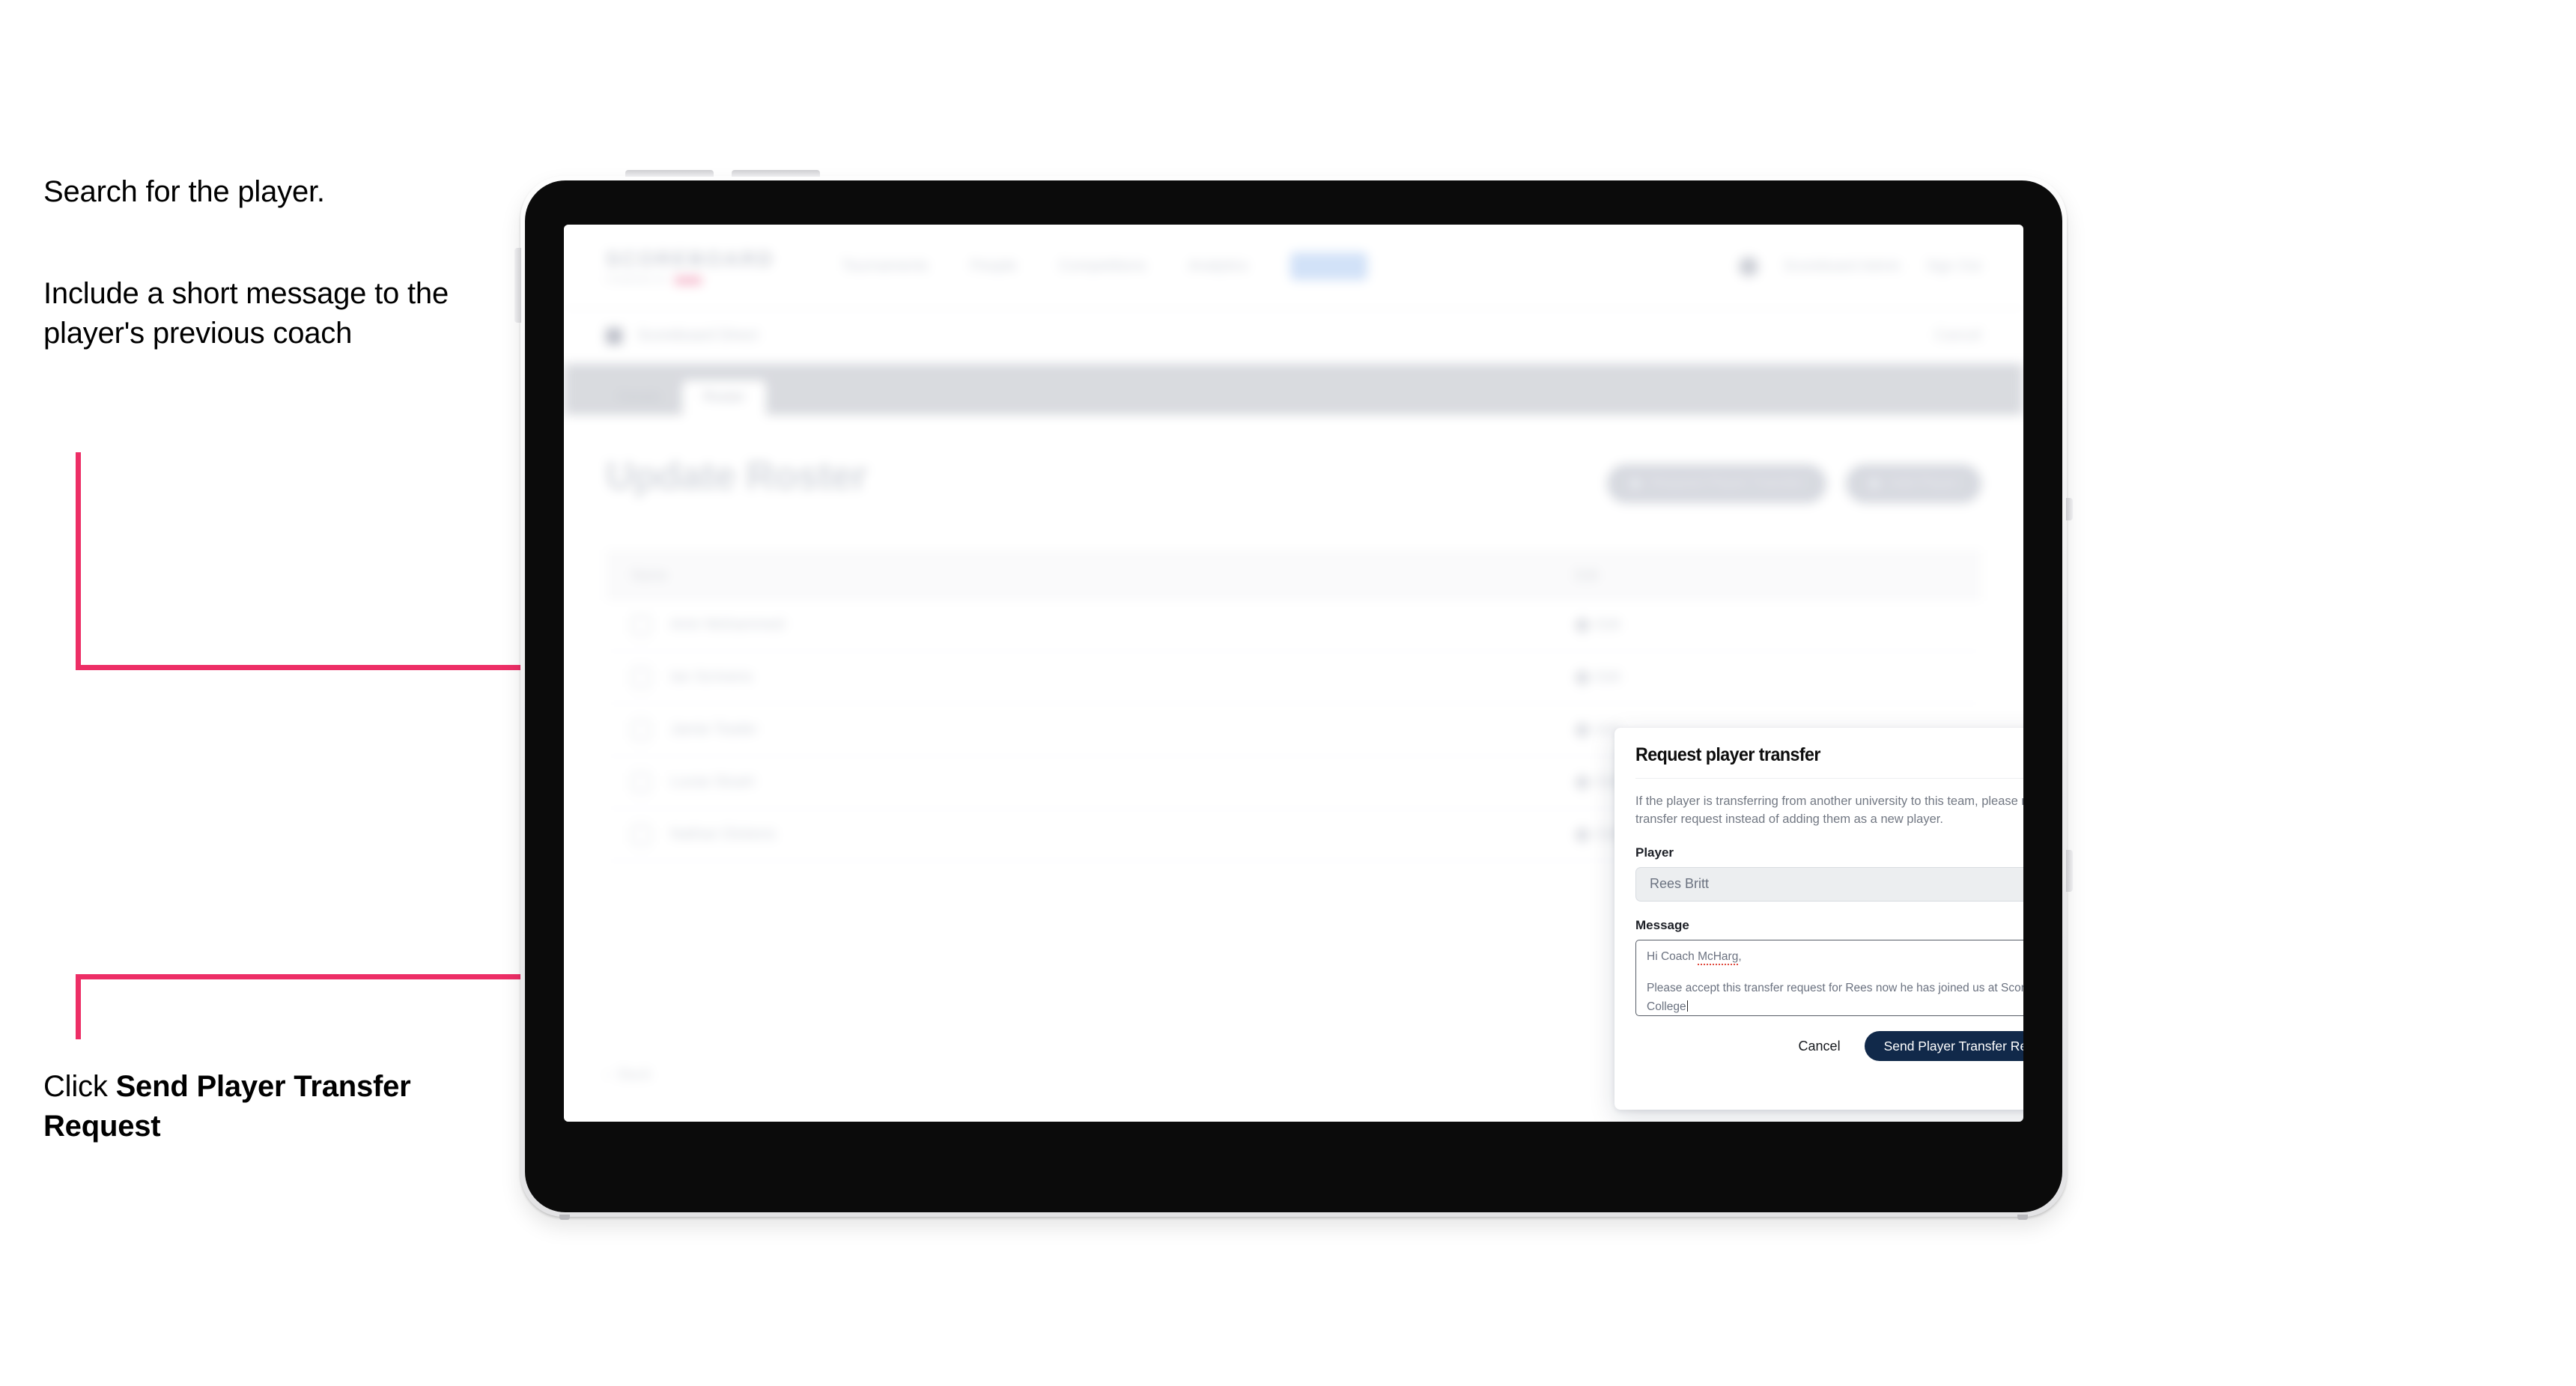 The height and width of the screenshot is (1386, 2576). I want to click on volume-up-button, so click(669, 174).